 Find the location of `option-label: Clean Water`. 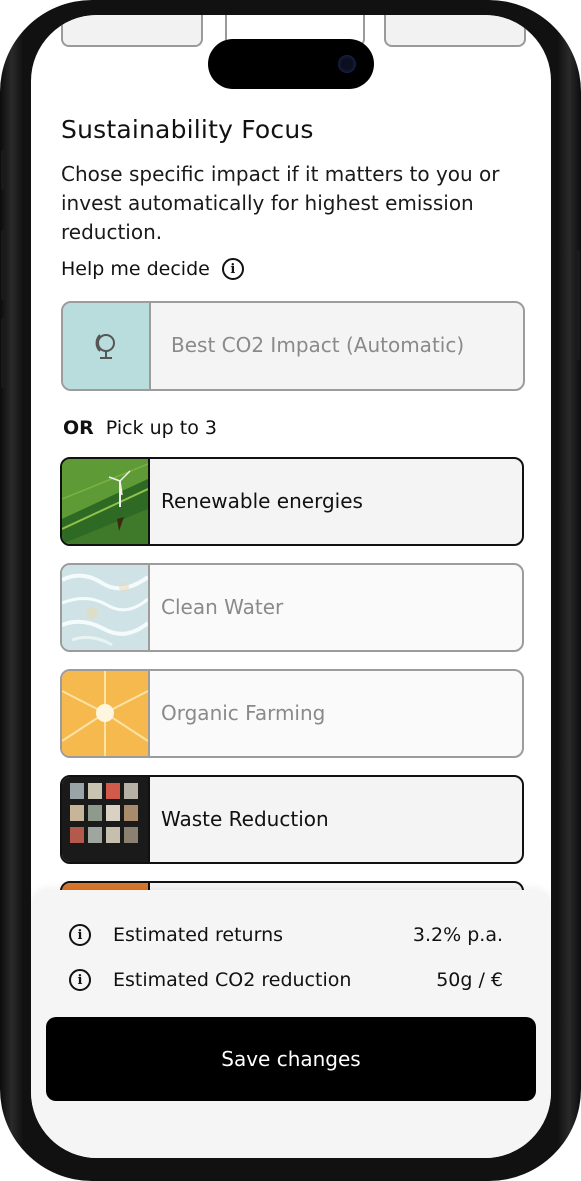

option-label: Clean Water is located at coordinates (222, 607).